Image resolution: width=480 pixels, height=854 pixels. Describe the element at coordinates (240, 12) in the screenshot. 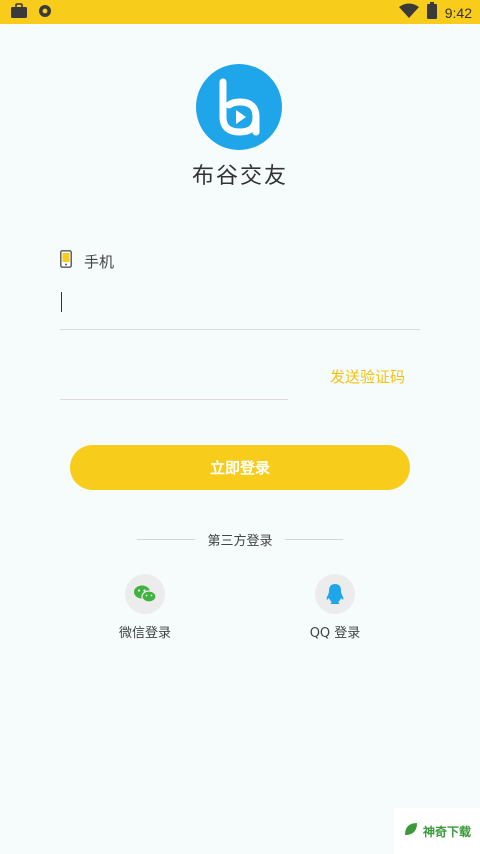

I see `status-bar: 9:42` at that location.